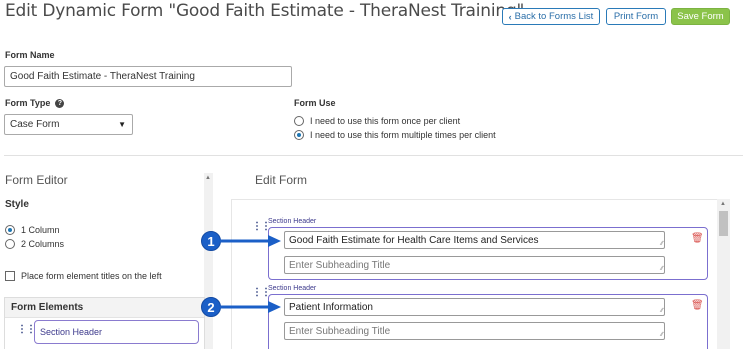 This screenshot has width=751, height=349. I want to click on form-element-section-header: Section Header, so click(116, 332).